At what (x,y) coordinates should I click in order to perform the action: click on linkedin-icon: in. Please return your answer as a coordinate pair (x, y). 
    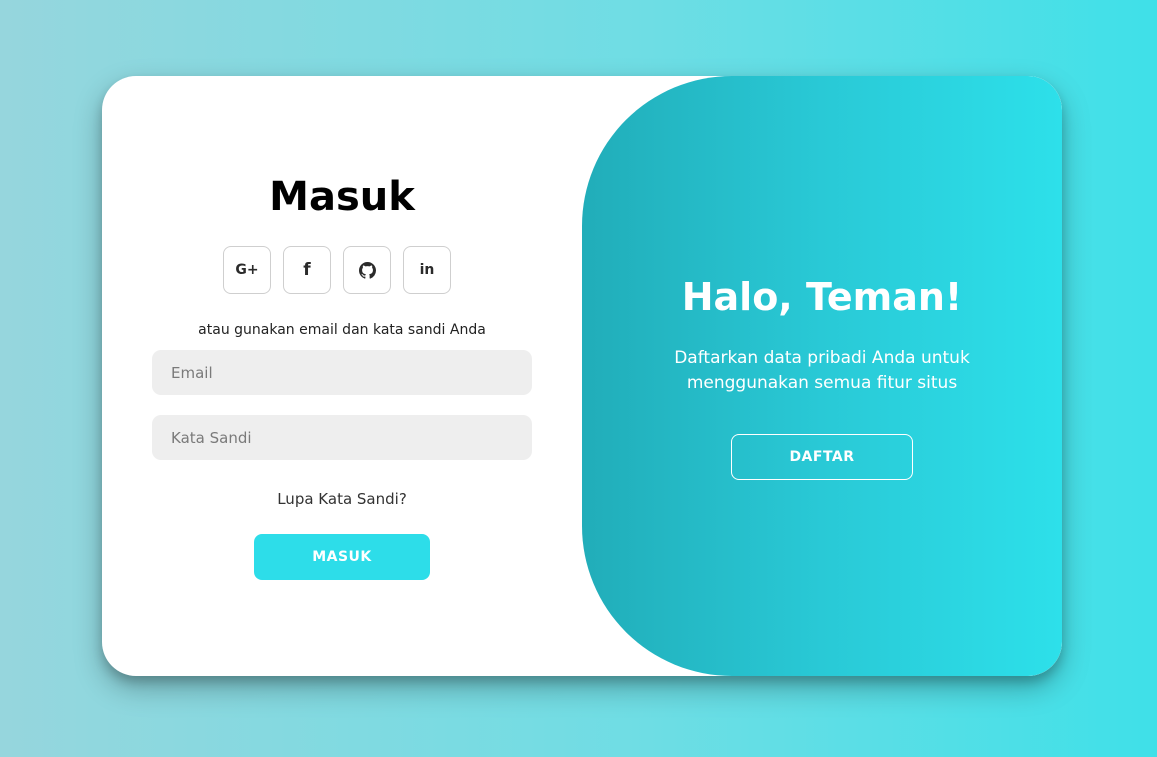
    Looking at the image, I should click on (427, 270).